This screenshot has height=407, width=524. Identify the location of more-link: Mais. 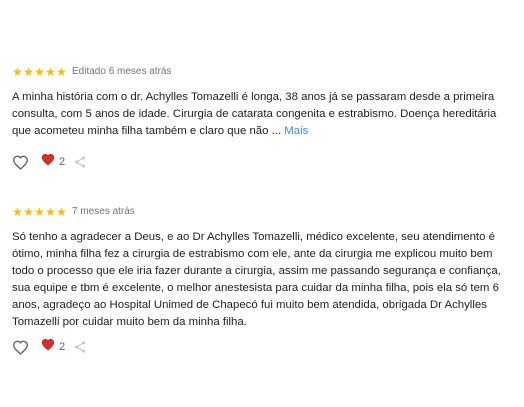
(296, 131).